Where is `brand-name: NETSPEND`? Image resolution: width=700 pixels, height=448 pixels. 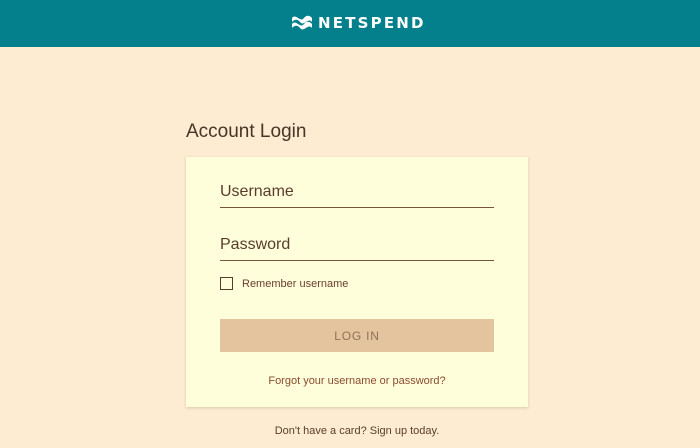
brand-name: NETSPEND is located at coordinates (372, 23).